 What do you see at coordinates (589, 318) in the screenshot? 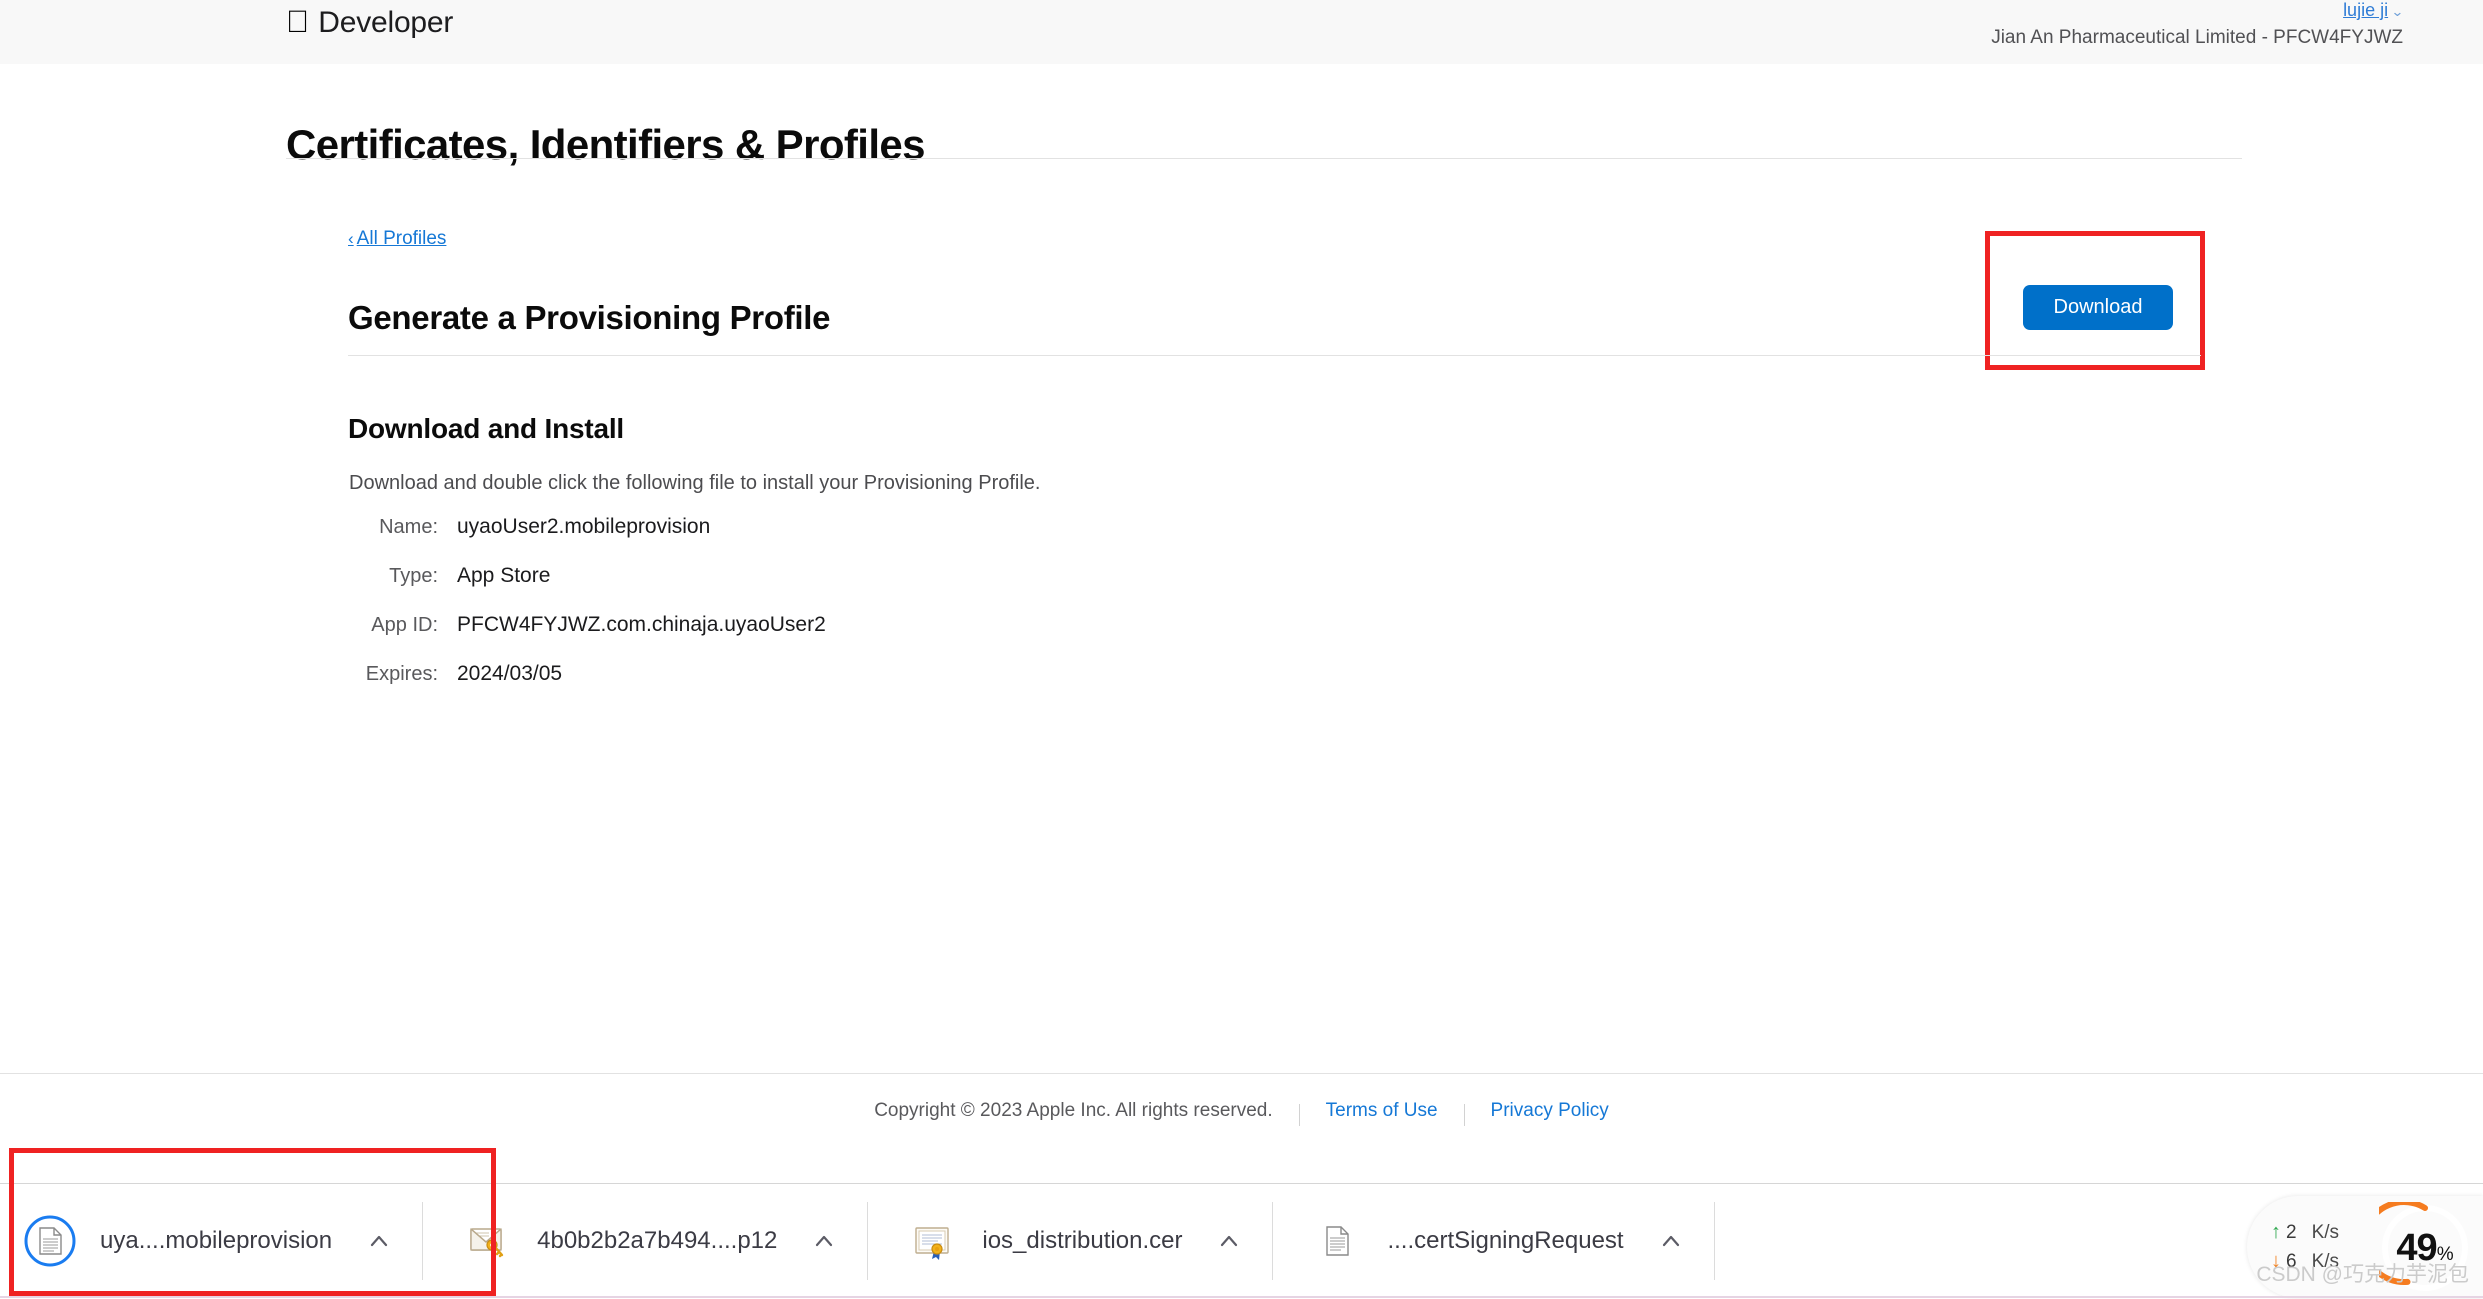
I see `section-heading: Generate a Provisioning Profile` at bounding box center [589, 318].